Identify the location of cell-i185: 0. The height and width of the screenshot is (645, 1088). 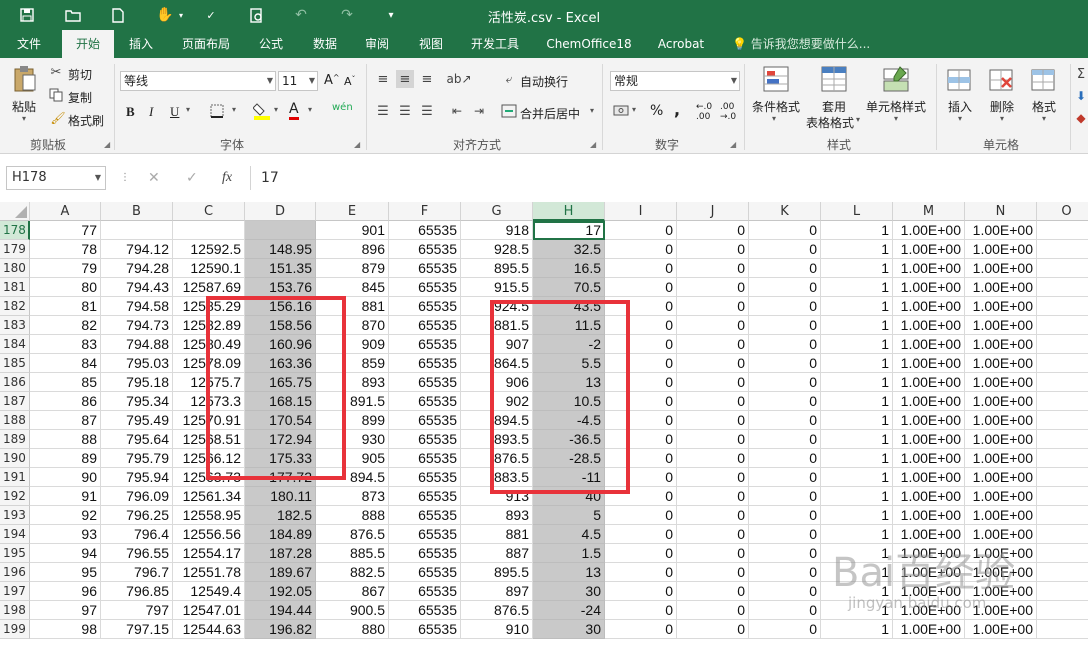
(641, 363).